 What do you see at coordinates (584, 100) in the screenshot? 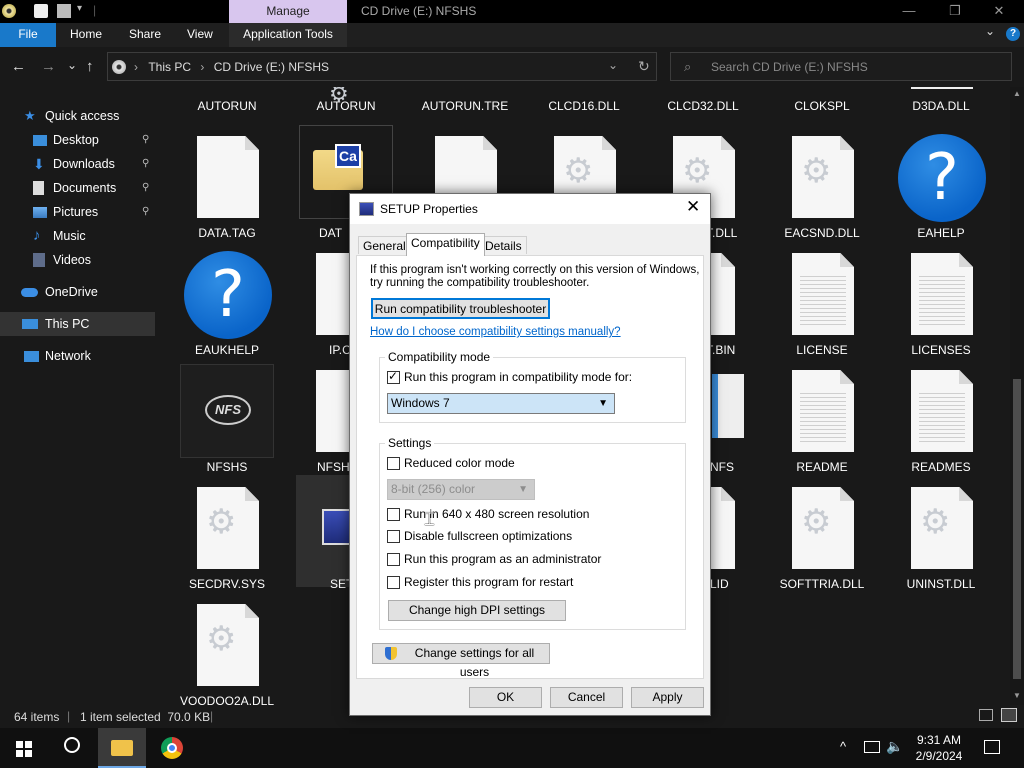
I see `file-item: CLCD16.DLL` at bounding box center [584, 100].